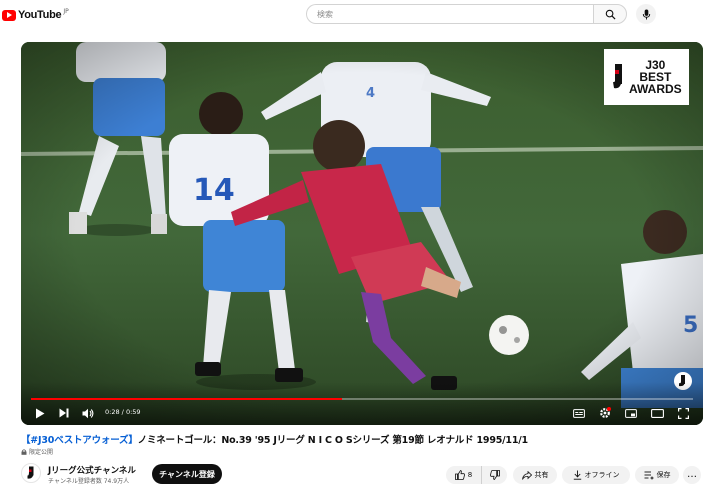 This screenshot has width=714, height=488. Describe the element at coordinates (79, 440) in the screenshot. I see `title-hashtag: 【#J30ベストアウォーズ】` at that location.